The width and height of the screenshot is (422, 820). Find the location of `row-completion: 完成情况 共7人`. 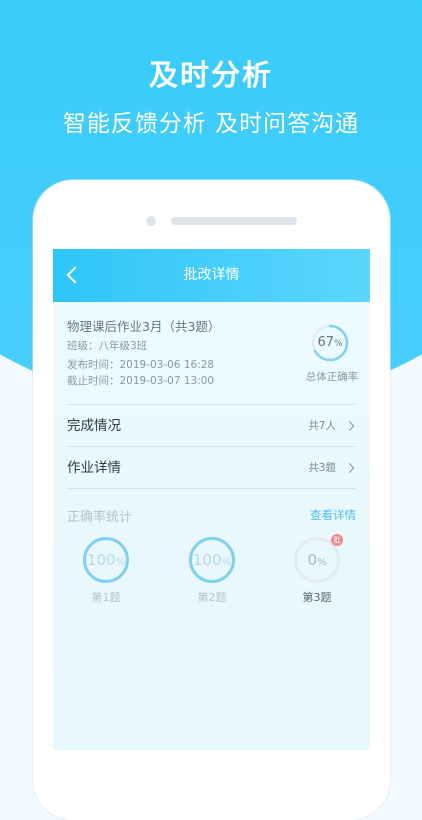

row-completion: 完成情况 共7人 is located at coordinates (211, 425).